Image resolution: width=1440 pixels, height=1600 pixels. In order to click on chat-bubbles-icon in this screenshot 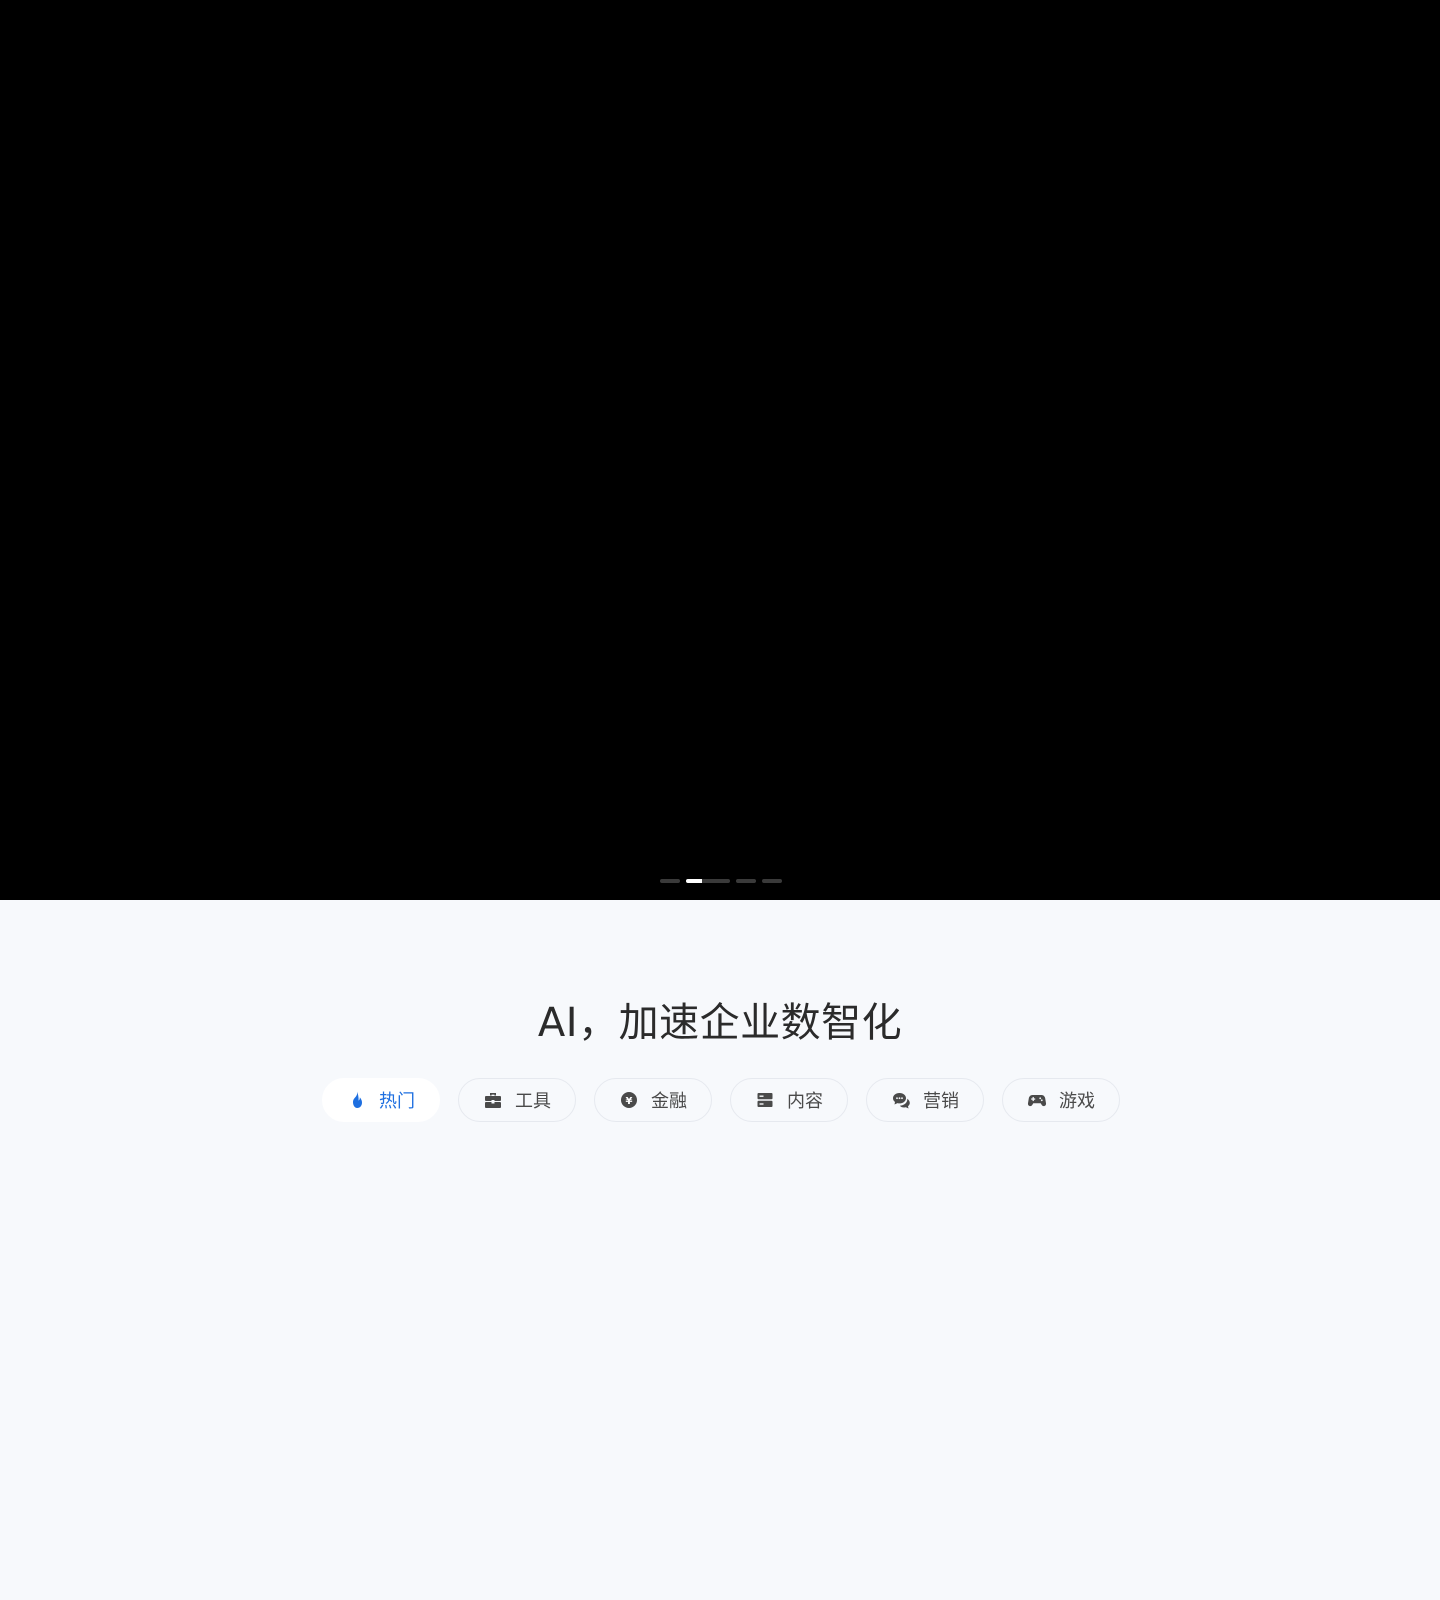, I will do `click(901, 1100)`.